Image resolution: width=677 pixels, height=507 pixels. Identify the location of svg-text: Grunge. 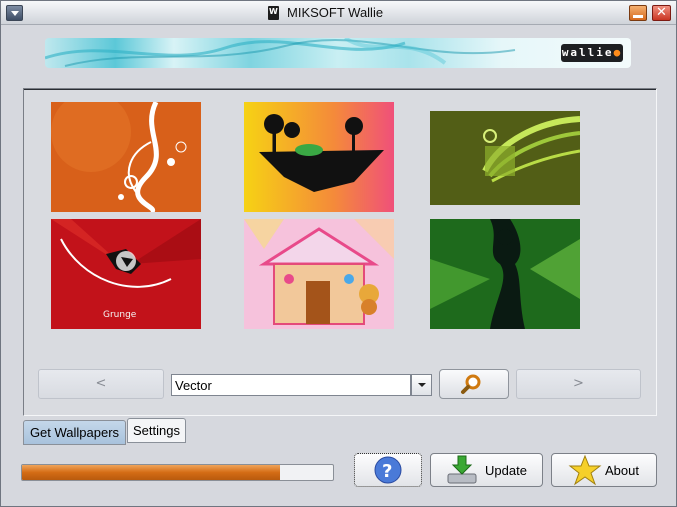
(120, 315).